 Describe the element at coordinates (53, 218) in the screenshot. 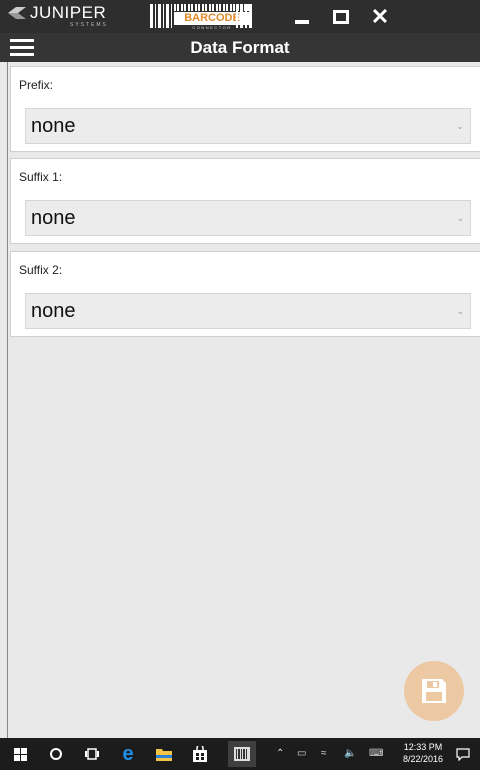

I see `suffix-1-value: none` at that location.